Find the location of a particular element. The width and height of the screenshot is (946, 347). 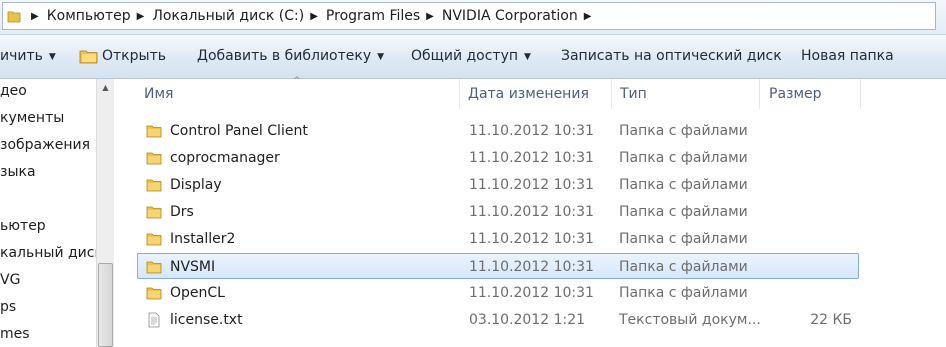

file-date: 03.10.2012 1:21 is located at coordinates (527, 320).